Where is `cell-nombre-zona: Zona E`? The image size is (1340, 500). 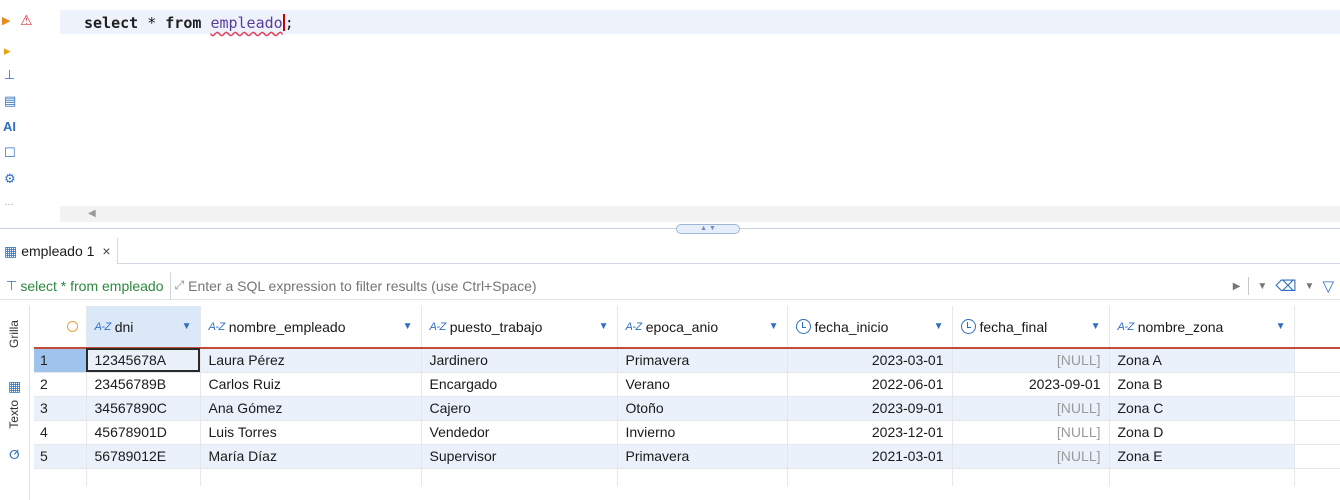 cell-nombre-zona: Zona E is located at coordinates (1202, 456).